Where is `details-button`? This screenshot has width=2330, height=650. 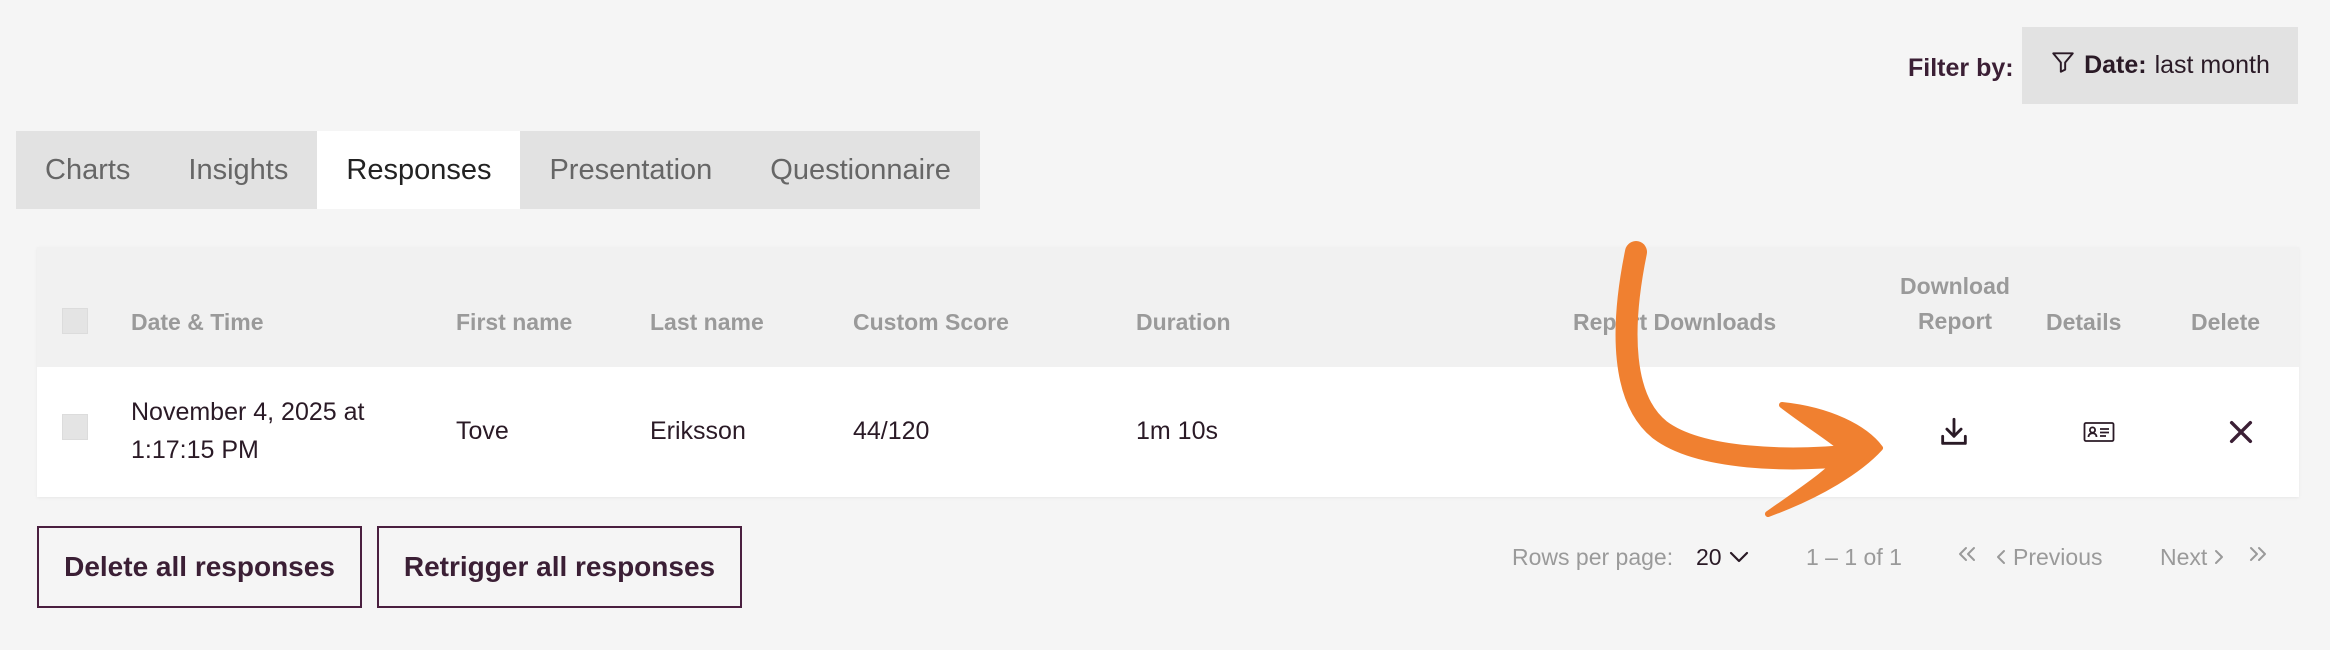
details-button is located at coordinates (2099, 432).